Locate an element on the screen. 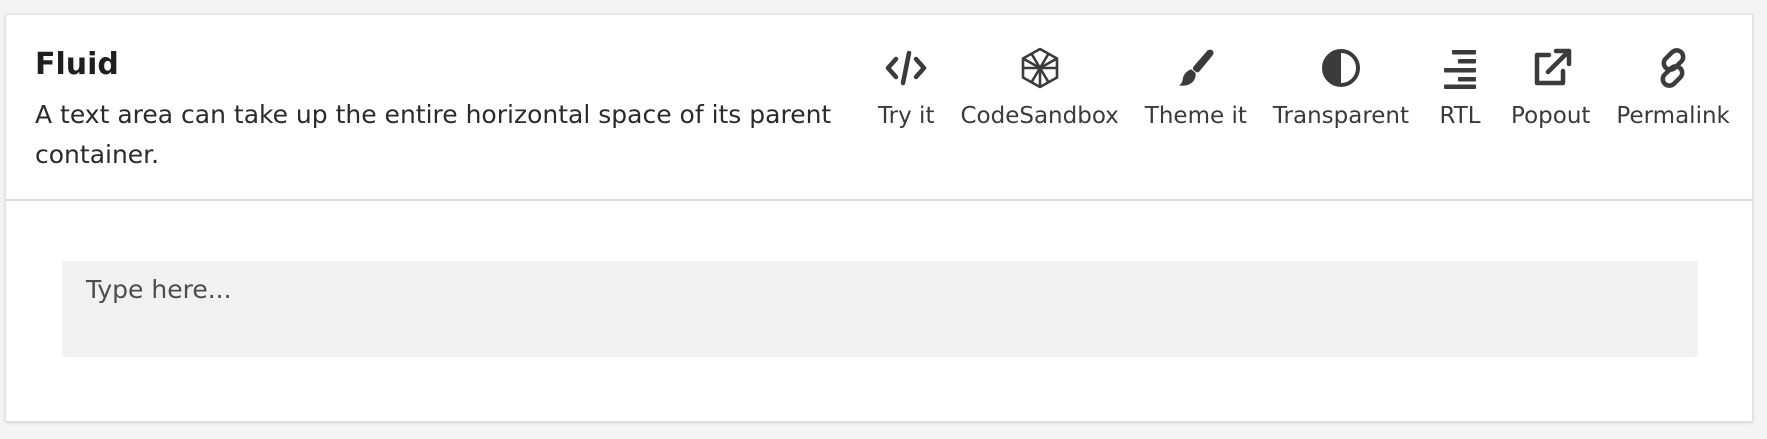 The height and width of the screenshot is (439, 1767). popout-button: Popout is located at coordinates (1550, 86).